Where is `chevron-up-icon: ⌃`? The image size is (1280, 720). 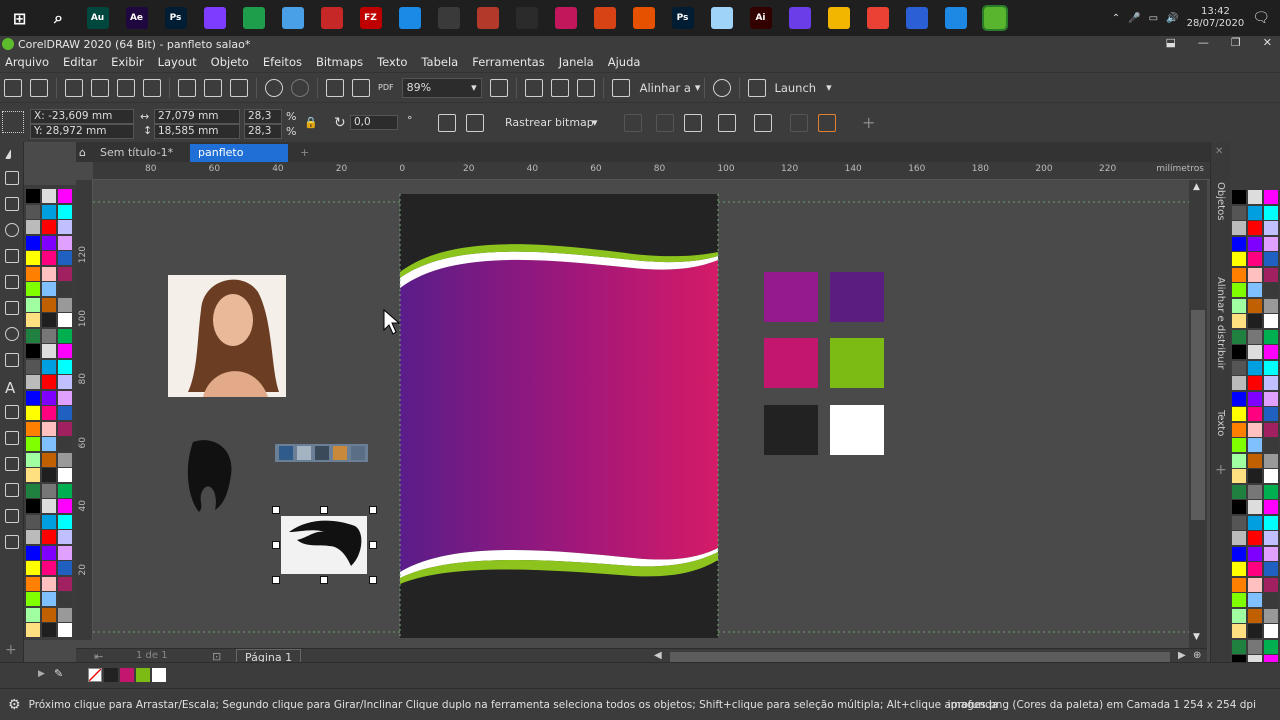
chevron-up-icon: ⌃ is located at coordinates (1116, 18).